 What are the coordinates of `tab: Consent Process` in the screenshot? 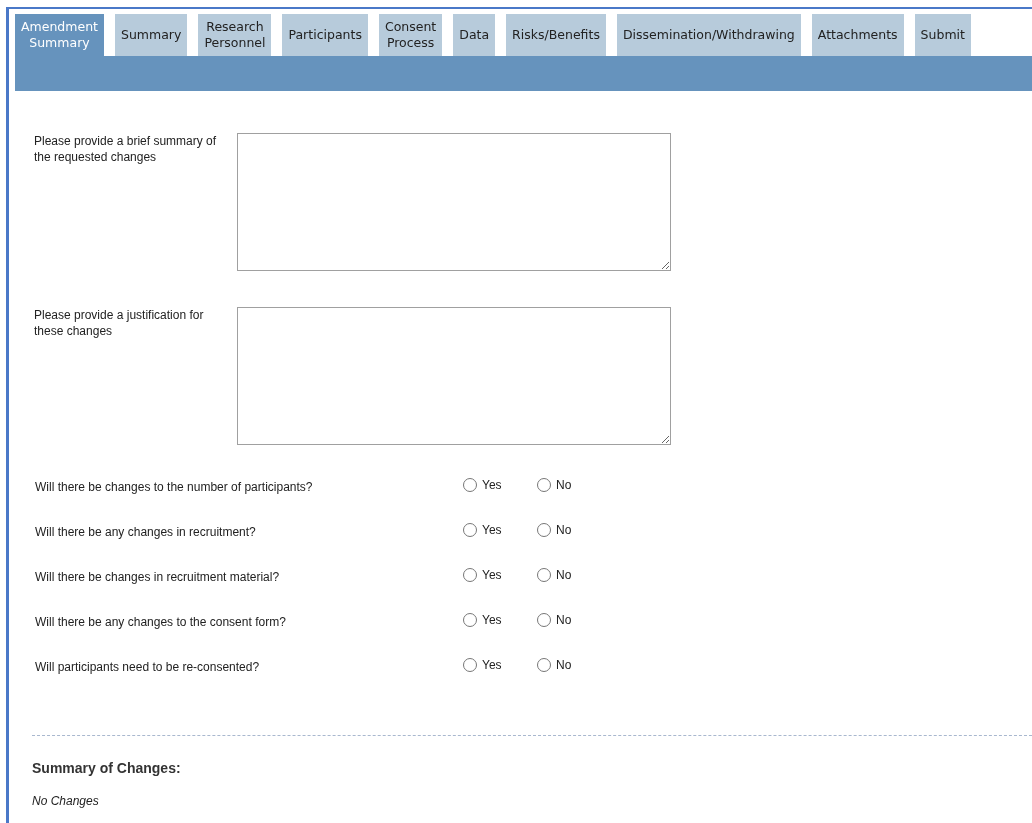 It's located at (410, 35).